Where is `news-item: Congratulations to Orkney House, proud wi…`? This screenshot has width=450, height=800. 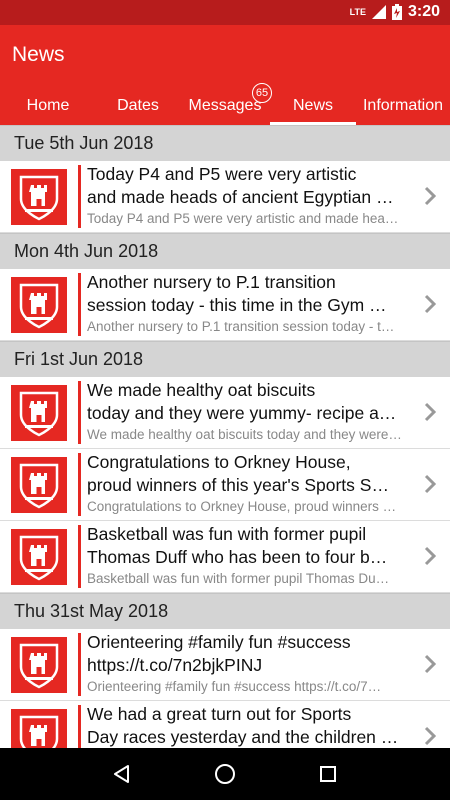 news-item: Congratulations to Orkney House, proud wi… is located at coordinates (225, 485).